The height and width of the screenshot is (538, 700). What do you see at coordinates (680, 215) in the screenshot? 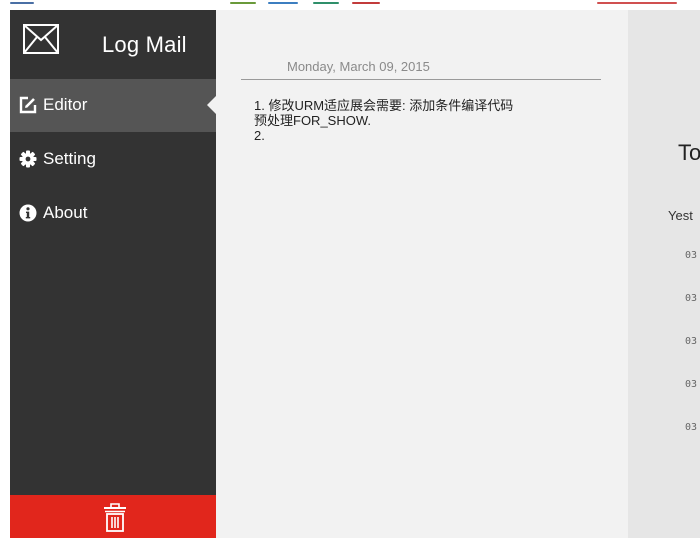
I see `preview-subtitle: Yest` at bounding box center [680, 215].